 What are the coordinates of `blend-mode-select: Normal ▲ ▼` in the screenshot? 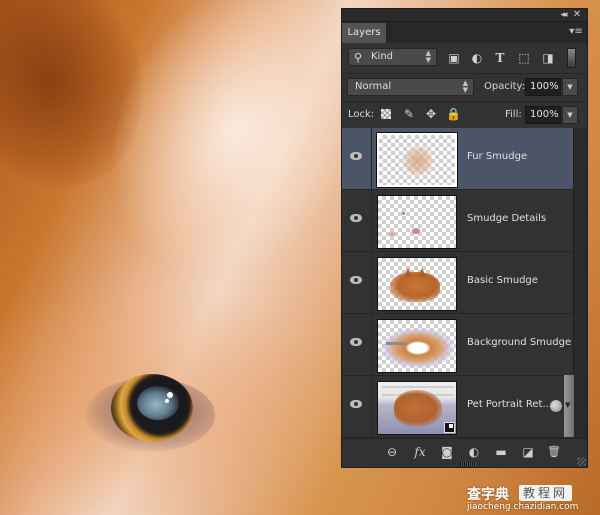 It's located at (410, 87).